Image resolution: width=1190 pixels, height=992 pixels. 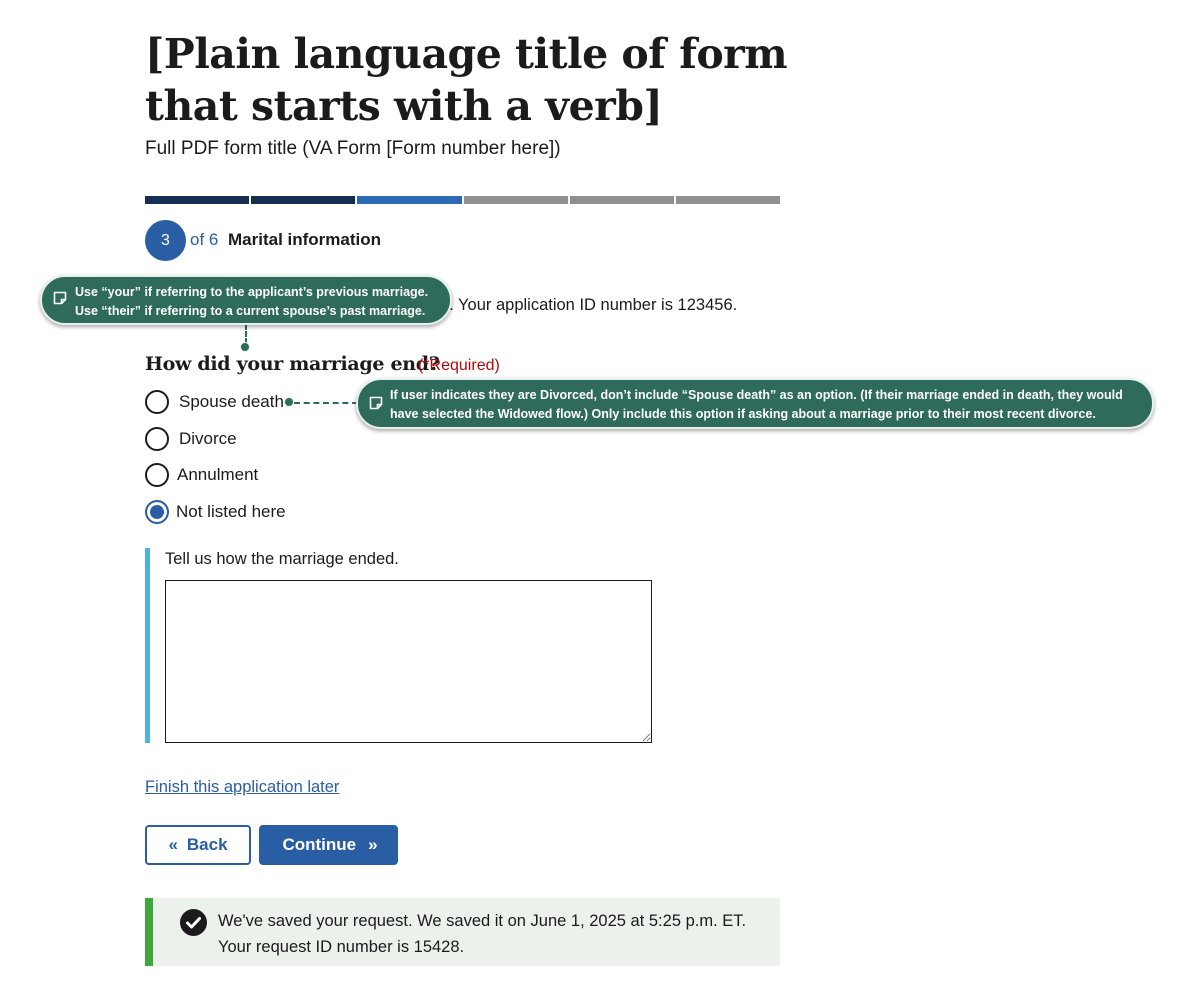 What do you see at coordinates (292, 364) in the screenshot?
I see `question-legend: How did your marriage end?` at bounding box center [292, 364].